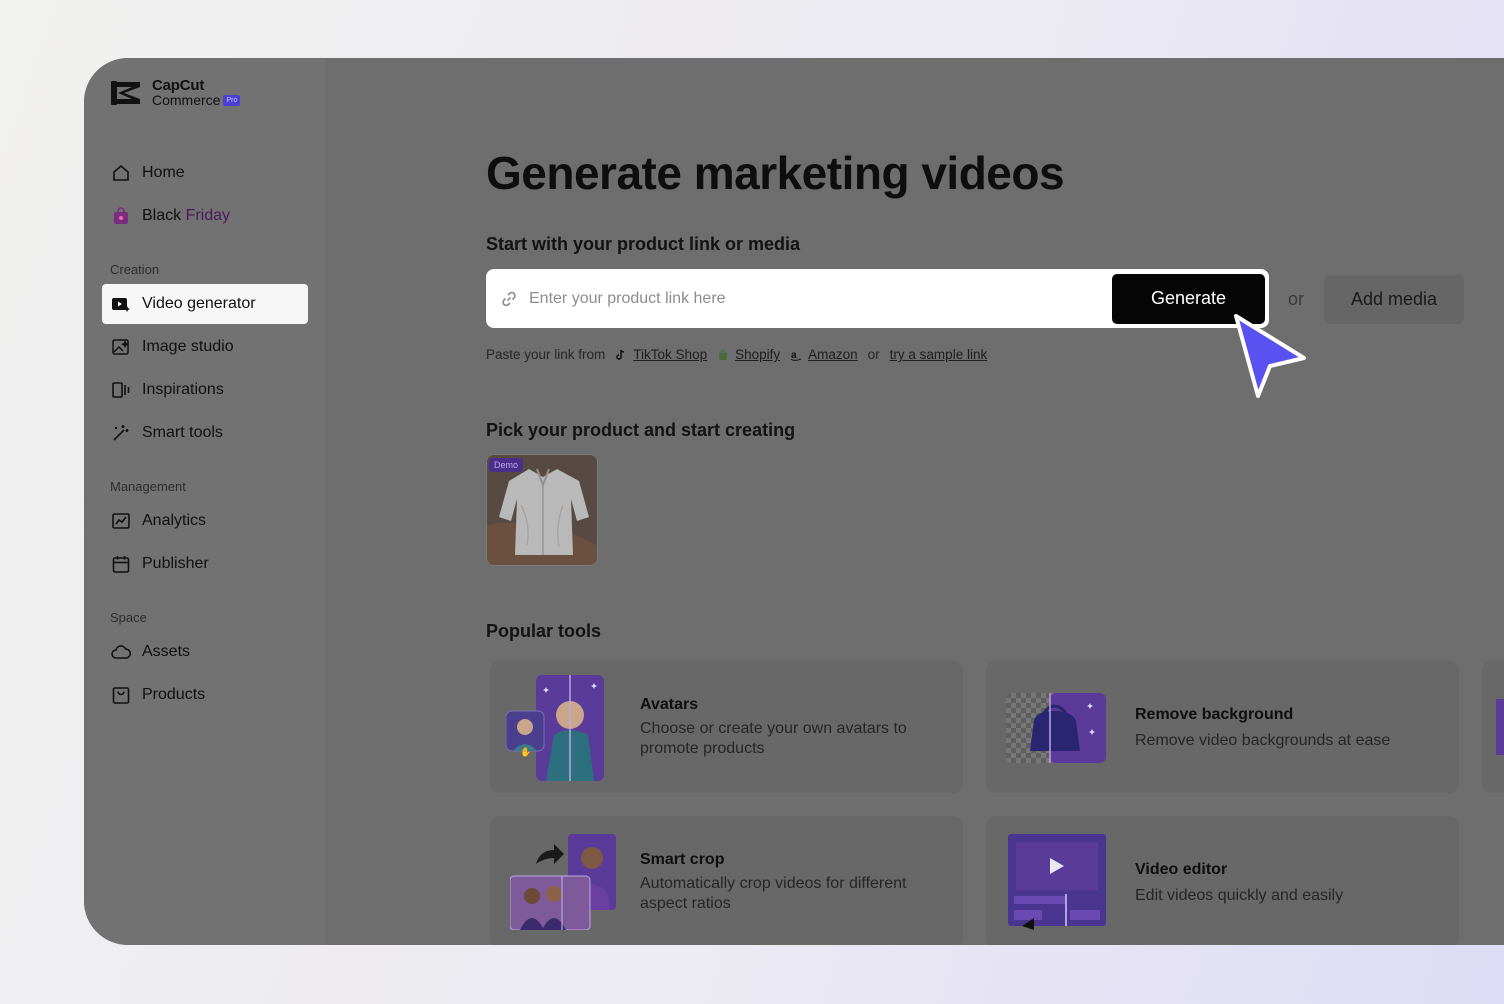 The height and width of the screenshot is (1004, 1504). Describe the element at coordinates (1263, 740) in the screenshot. I see `tool-description: Remove video backgrounds at ease` at that location.